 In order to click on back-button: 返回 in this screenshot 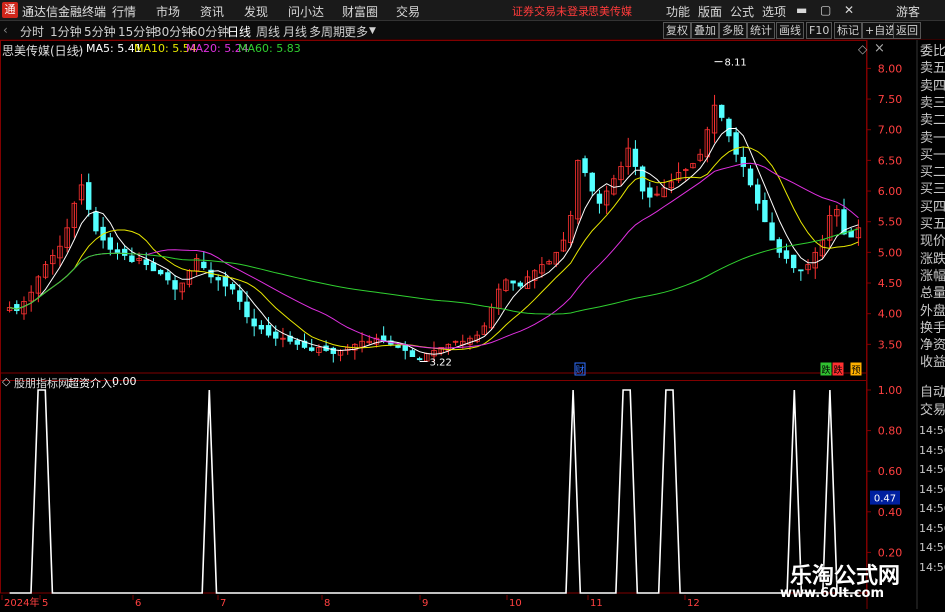, I will do `click(907, 30)`.